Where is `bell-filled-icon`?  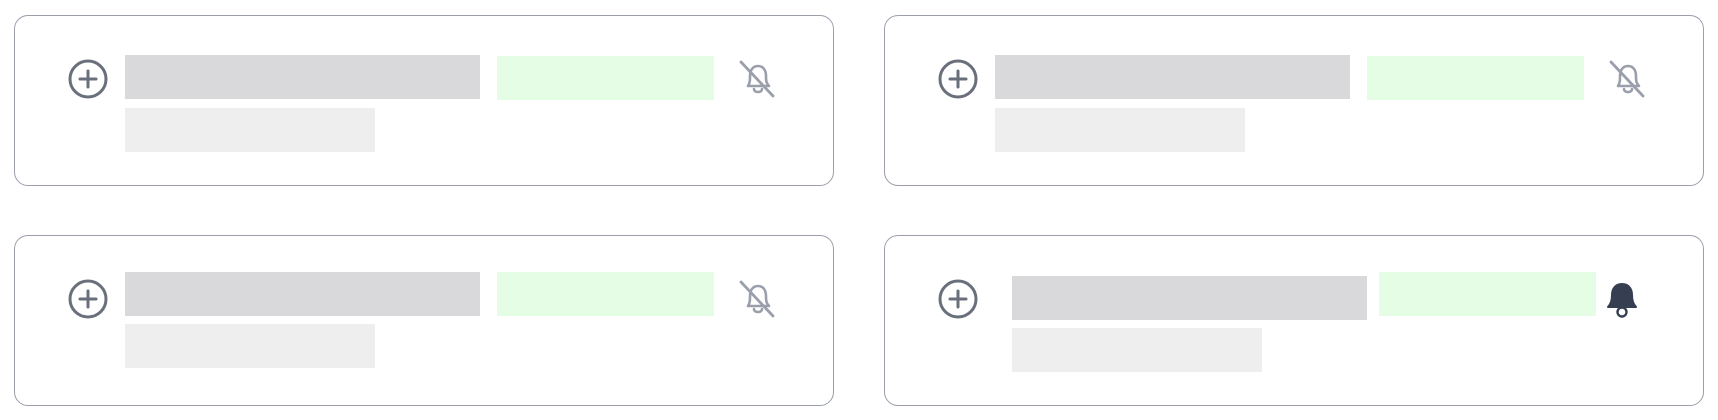
bell-filled-icon is located at coordinates (1622, 300).